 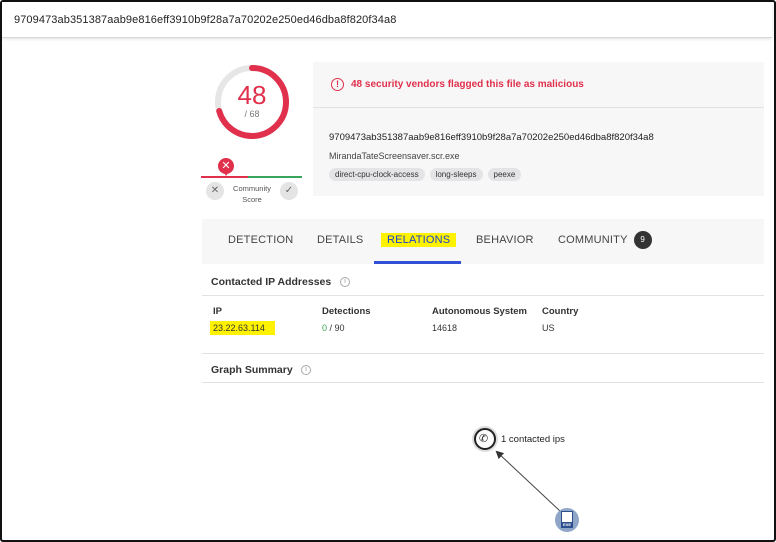 I want to click on graph-node-contacted-ips: ✆, so click(x=485, y=439).